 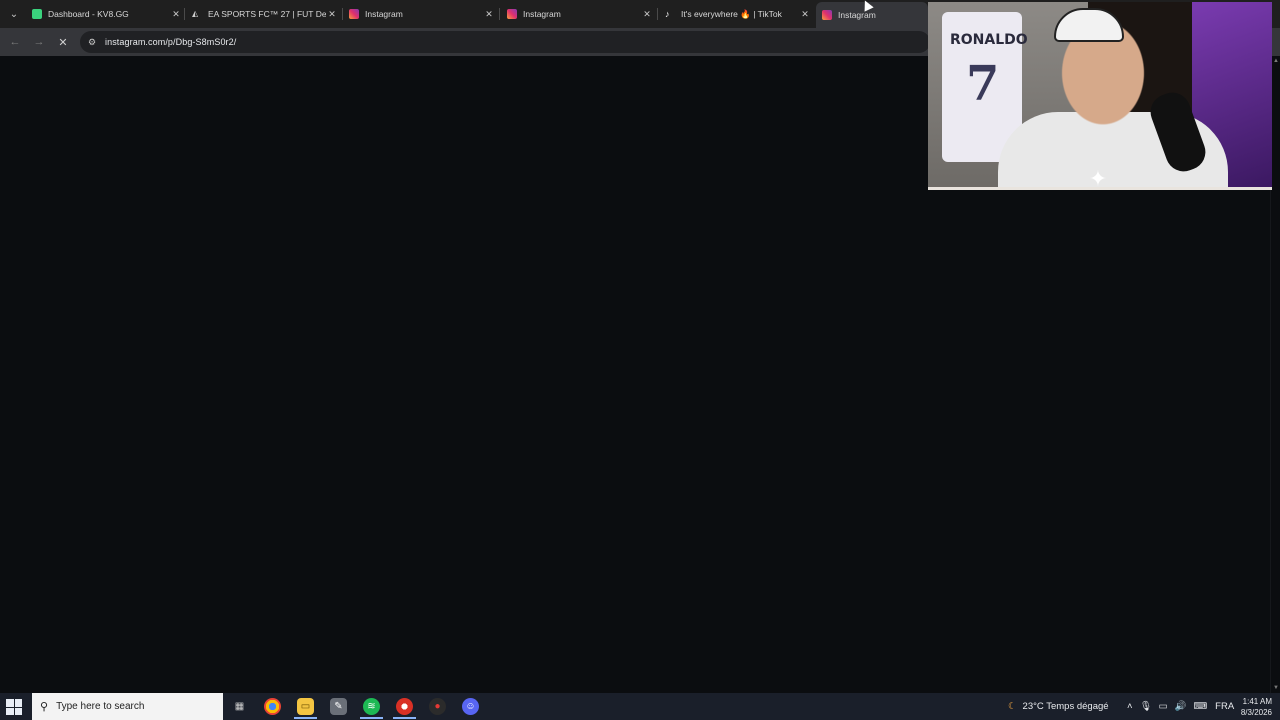 I want to click on tab-dashboard: Dashboard - KV8.GG ✕, so click(x=107, y=14).